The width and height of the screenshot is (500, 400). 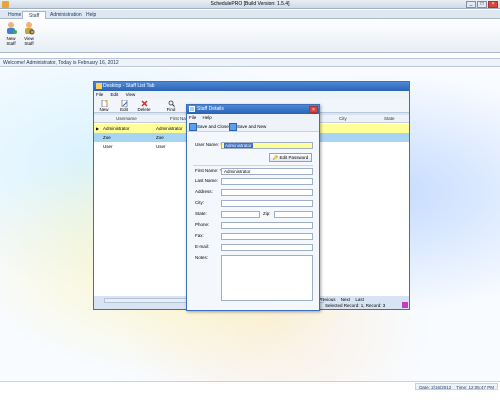 What do you see at coordinates (199, 202) in the screenshot?
I see `city-label: City:` at bounding box center [199, 202].